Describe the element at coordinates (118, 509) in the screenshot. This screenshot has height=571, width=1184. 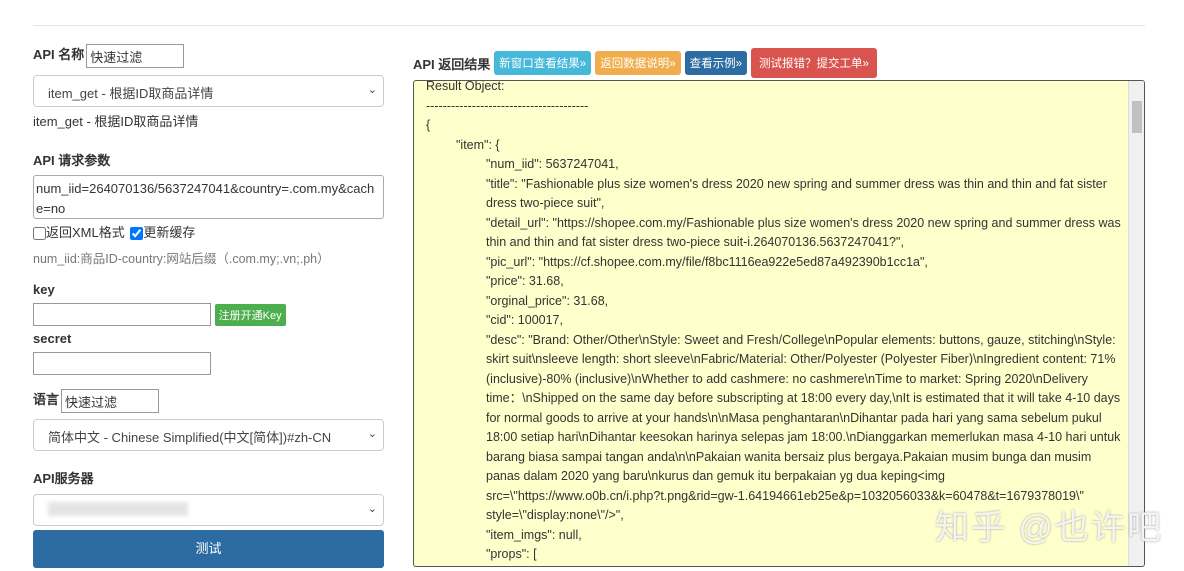
I see `blurred-server-value` at that location.